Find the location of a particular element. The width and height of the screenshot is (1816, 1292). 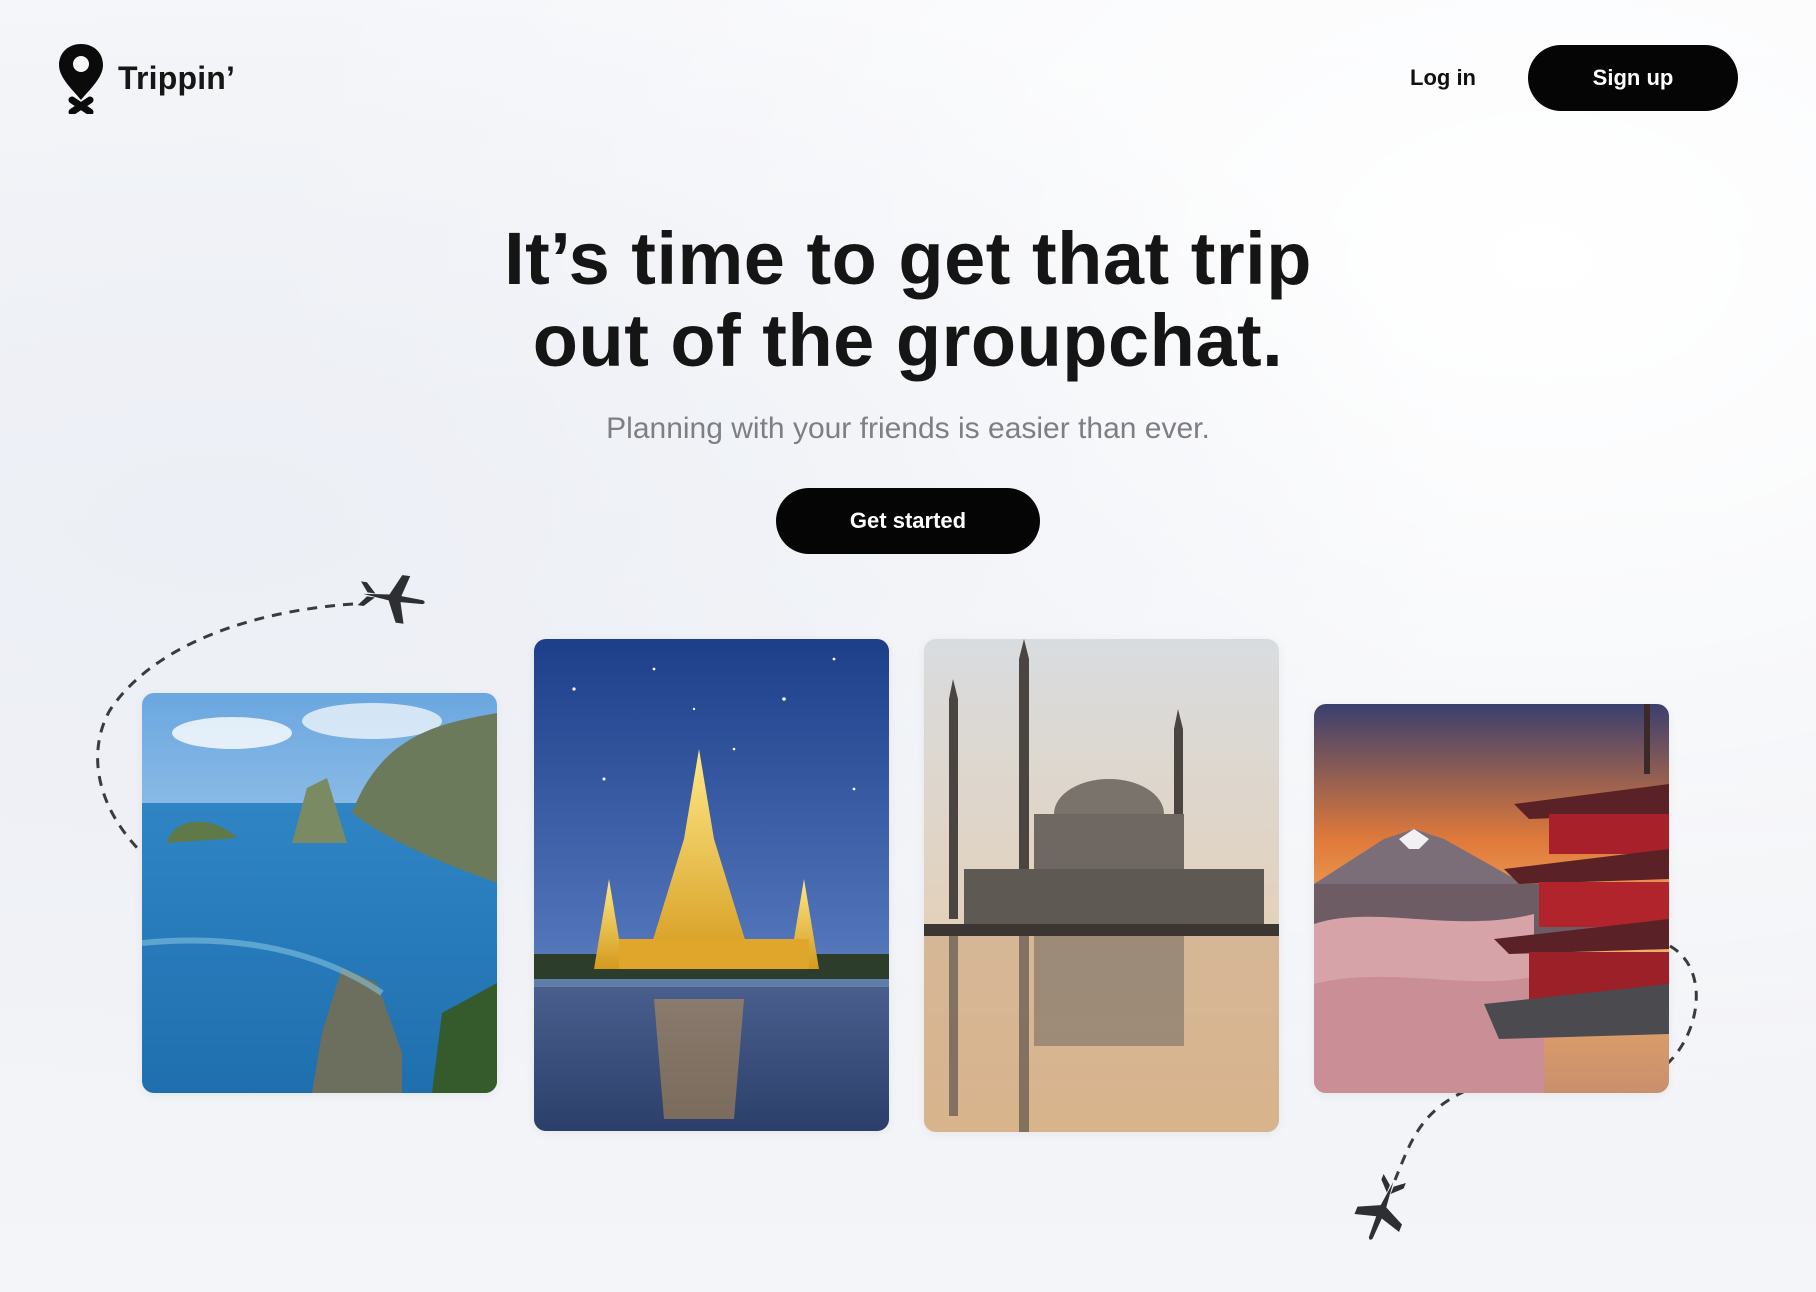

destination-card-temple is located at coordinates (711, 885).